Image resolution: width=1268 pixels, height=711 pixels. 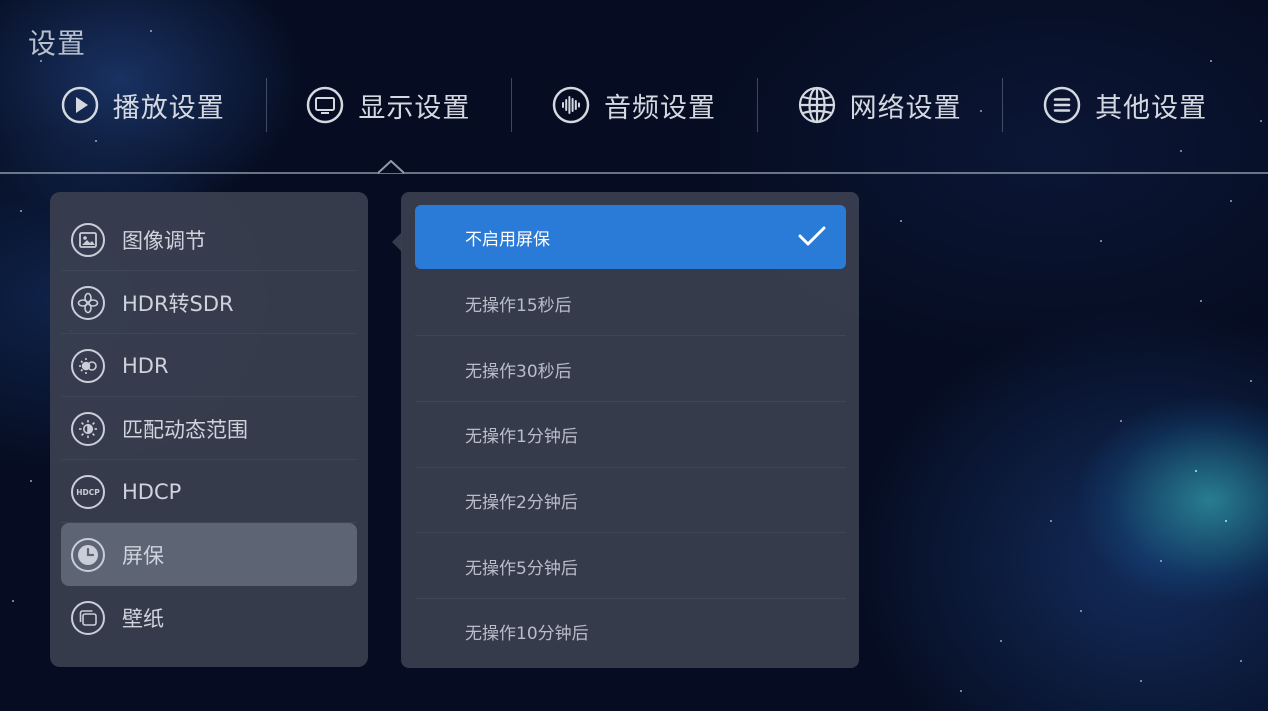 What do you see at coordinates (634, 173) in the screenshot?
I see `tab-divider-line` at bounding box center [634, 173].